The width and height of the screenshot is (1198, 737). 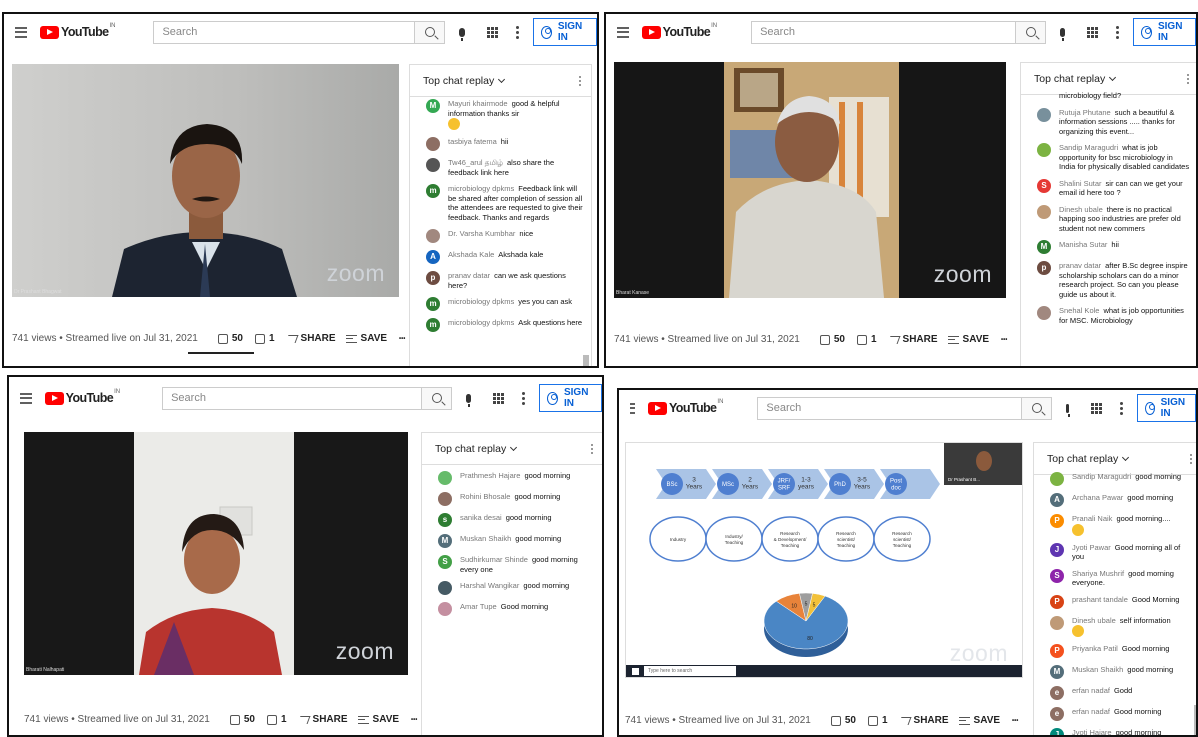 What do you see at coordinates (494, 559) in the screenshot?
I see `chat-author: Sudhirkumar Shinde` at bounding box center [494, 559].